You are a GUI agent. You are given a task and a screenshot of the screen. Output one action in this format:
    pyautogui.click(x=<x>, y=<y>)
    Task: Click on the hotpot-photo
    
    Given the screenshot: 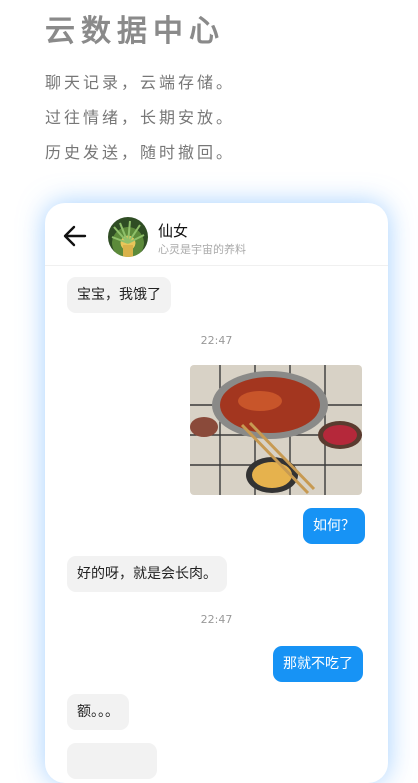 What is the action you would take?
    pyautogui.click(x=276, y=430)
    